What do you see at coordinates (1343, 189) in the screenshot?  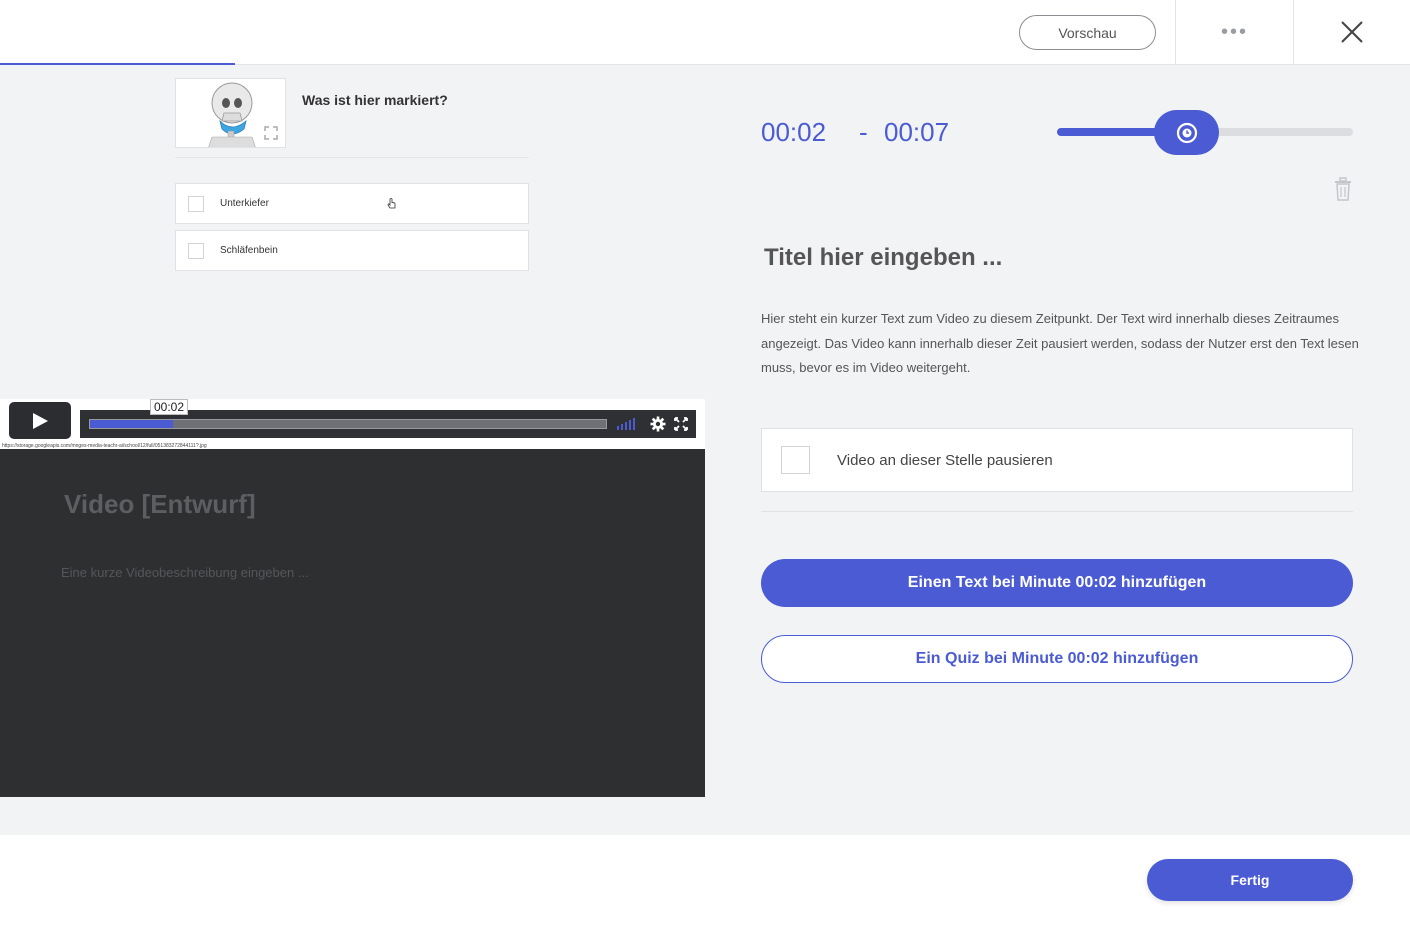 I see `trash-icon` at bounding box center [1343, 189].